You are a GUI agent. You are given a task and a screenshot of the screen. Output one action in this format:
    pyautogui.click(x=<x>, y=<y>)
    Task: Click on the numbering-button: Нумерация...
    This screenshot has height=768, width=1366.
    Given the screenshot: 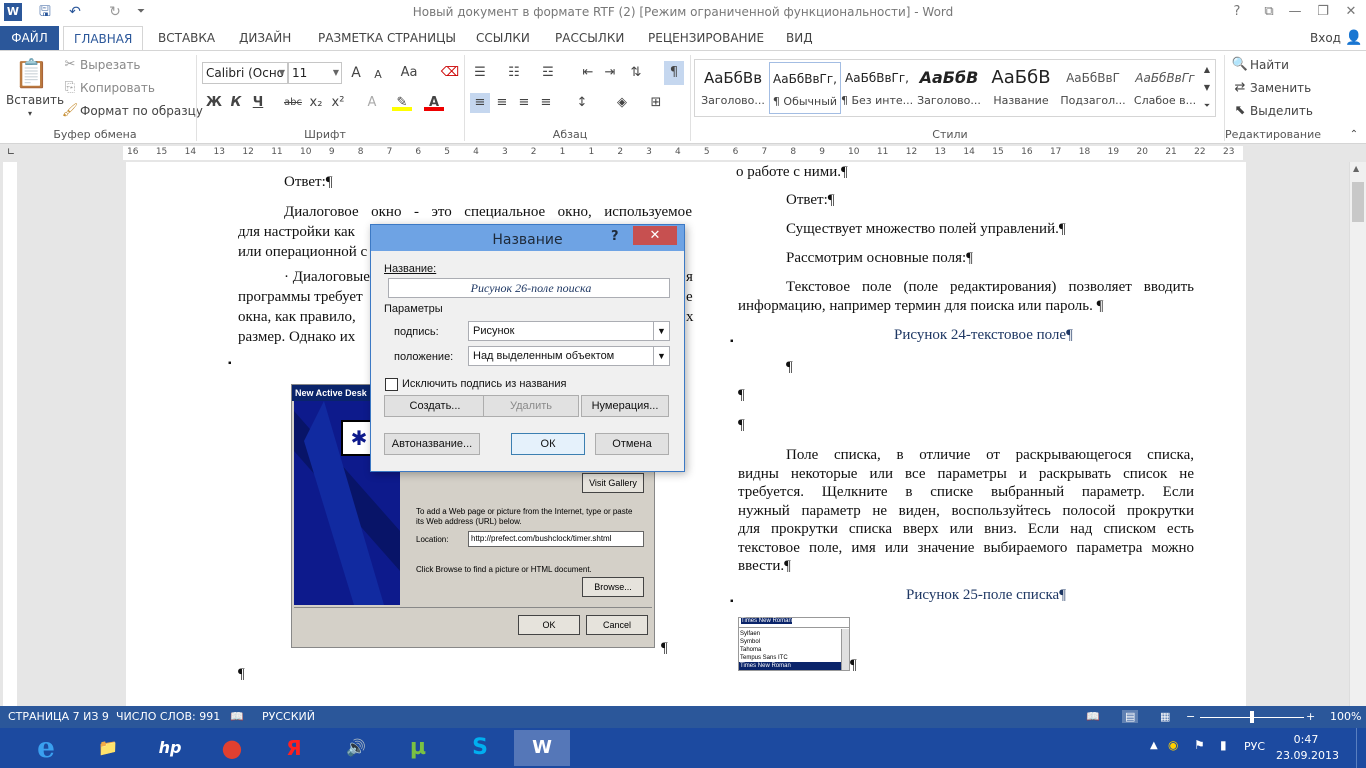 What is the action you would take?
    pyautogui.click(x=625, y=406)
    